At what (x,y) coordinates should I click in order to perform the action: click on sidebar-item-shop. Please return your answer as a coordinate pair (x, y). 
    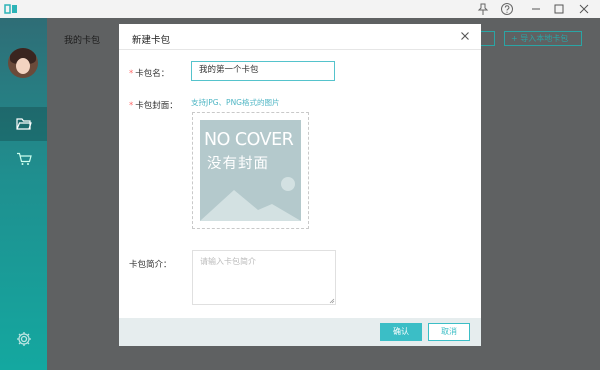
    Looking at the image, I should click on (23, 159).